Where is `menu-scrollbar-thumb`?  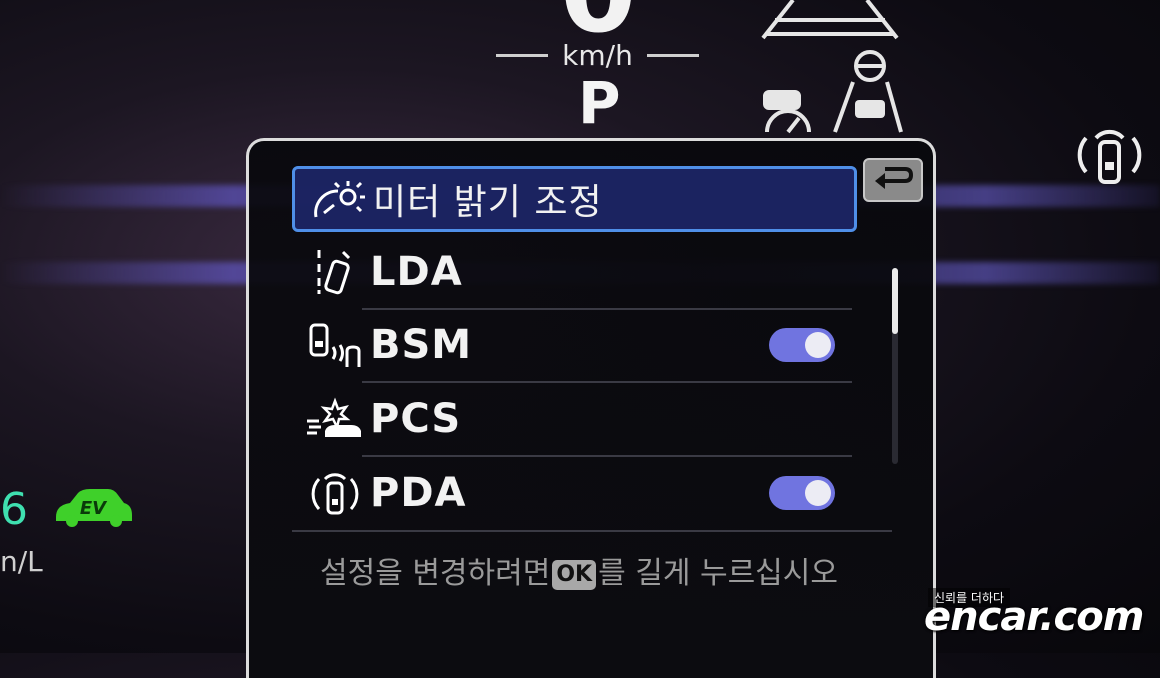 menu-scrollbar-thumb is located at coordinates (895, 301).